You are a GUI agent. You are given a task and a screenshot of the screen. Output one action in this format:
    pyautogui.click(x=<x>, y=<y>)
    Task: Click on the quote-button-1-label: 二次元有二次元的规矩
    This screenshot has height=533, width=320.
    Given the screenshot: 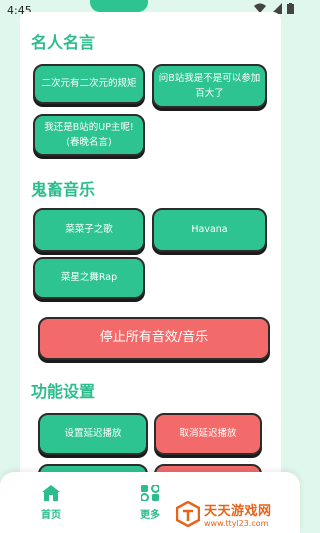 What is the action you would take?
    pyautogui.click(x=89, y=84)
    